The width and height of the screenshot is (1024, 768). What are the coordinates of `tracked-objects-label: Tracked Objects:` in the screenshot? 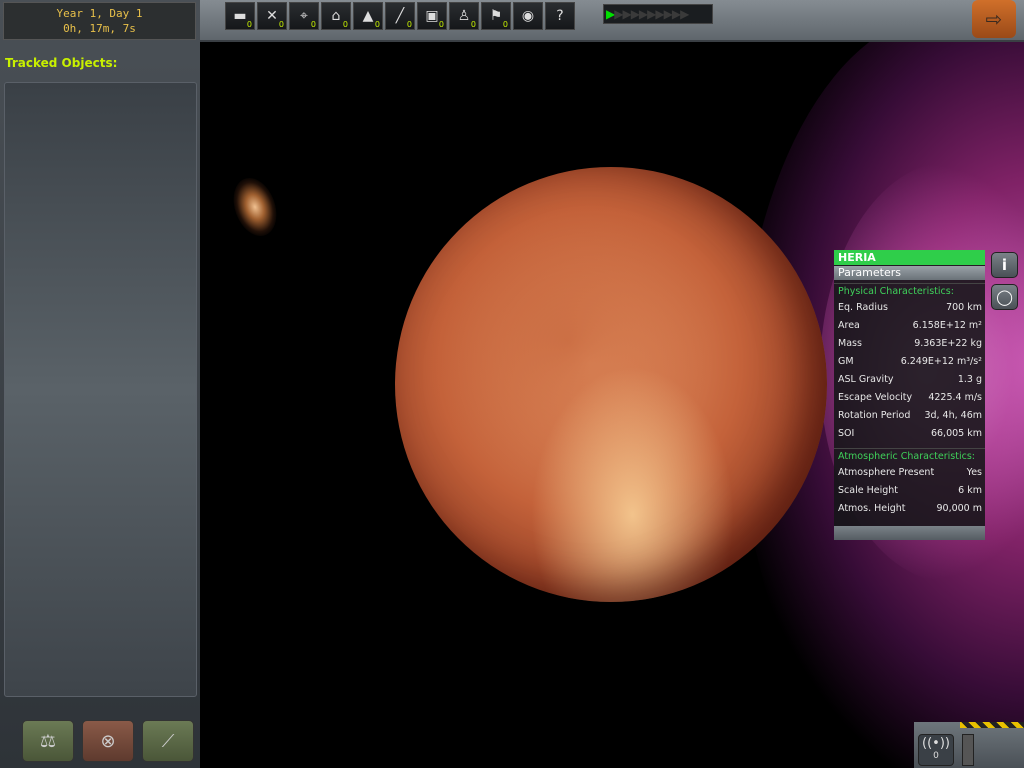 It's located at (61, 63).